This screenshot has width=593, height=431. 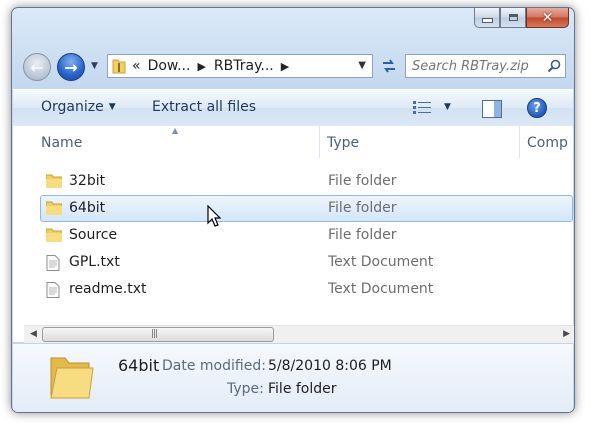 I want to click on column-headers: ▲ Name Type Comp, so click(x=293, y=142).